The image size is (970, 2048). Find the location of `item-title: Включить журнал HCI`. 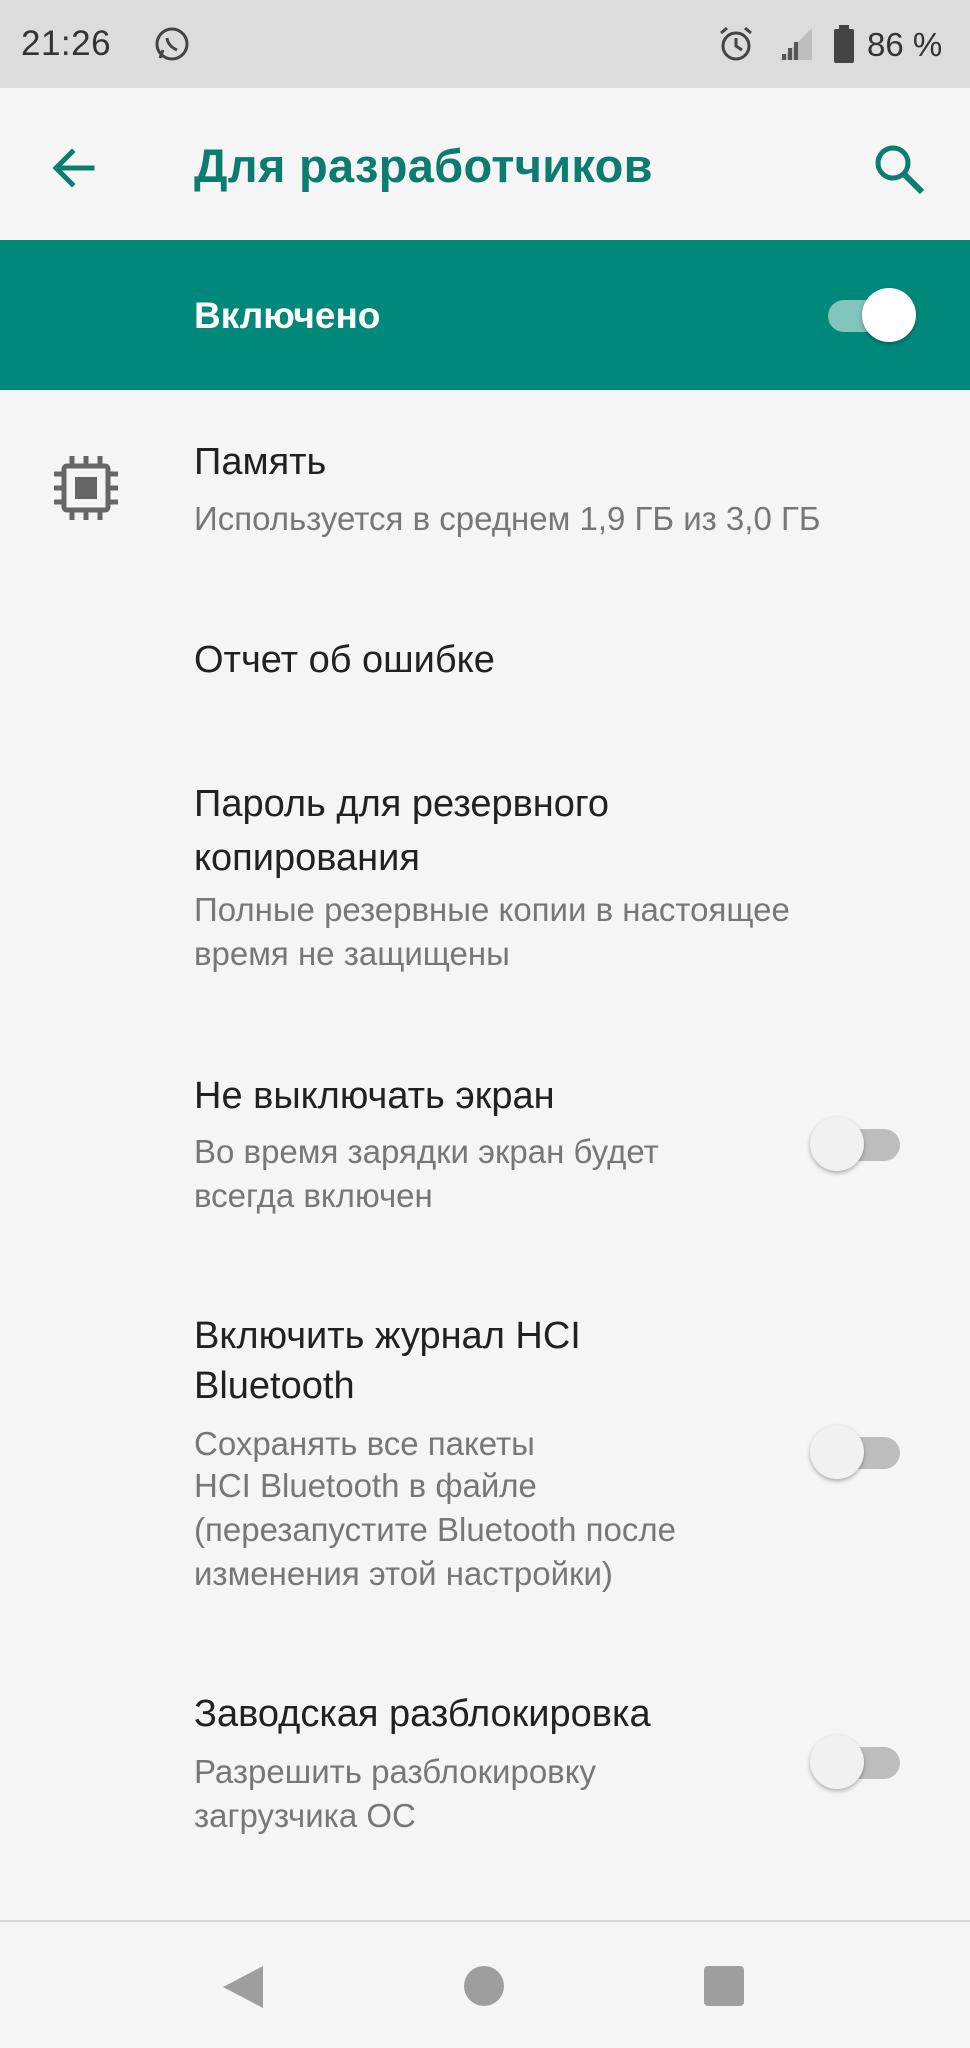

item-title: Включить журнал HCI is located at coordinates (387, 1336).